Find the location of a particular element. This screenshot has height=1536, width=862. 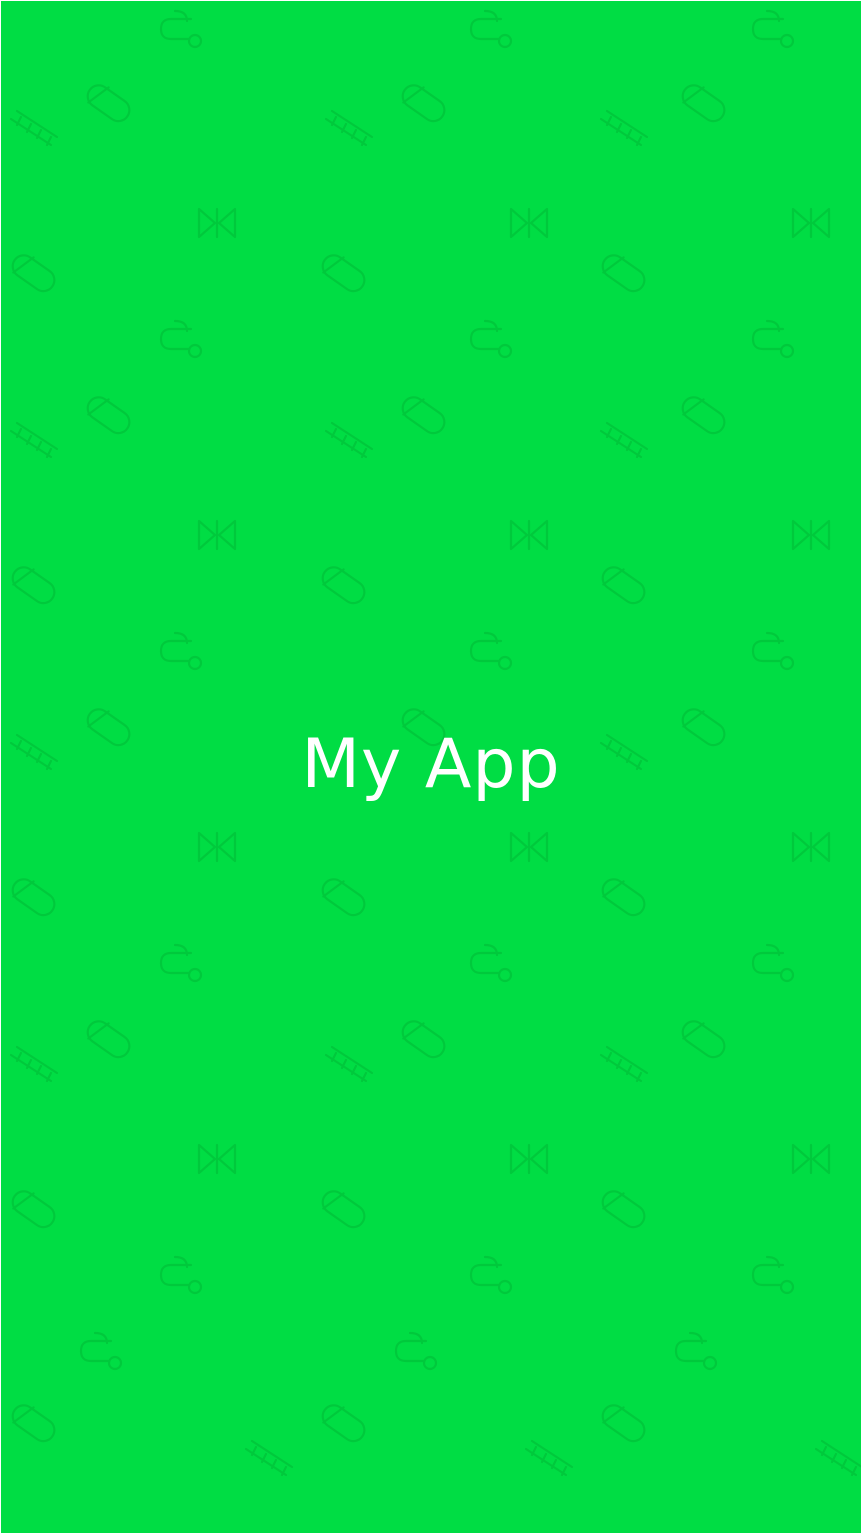

app-title: My App is located at coordinates (431, 764).